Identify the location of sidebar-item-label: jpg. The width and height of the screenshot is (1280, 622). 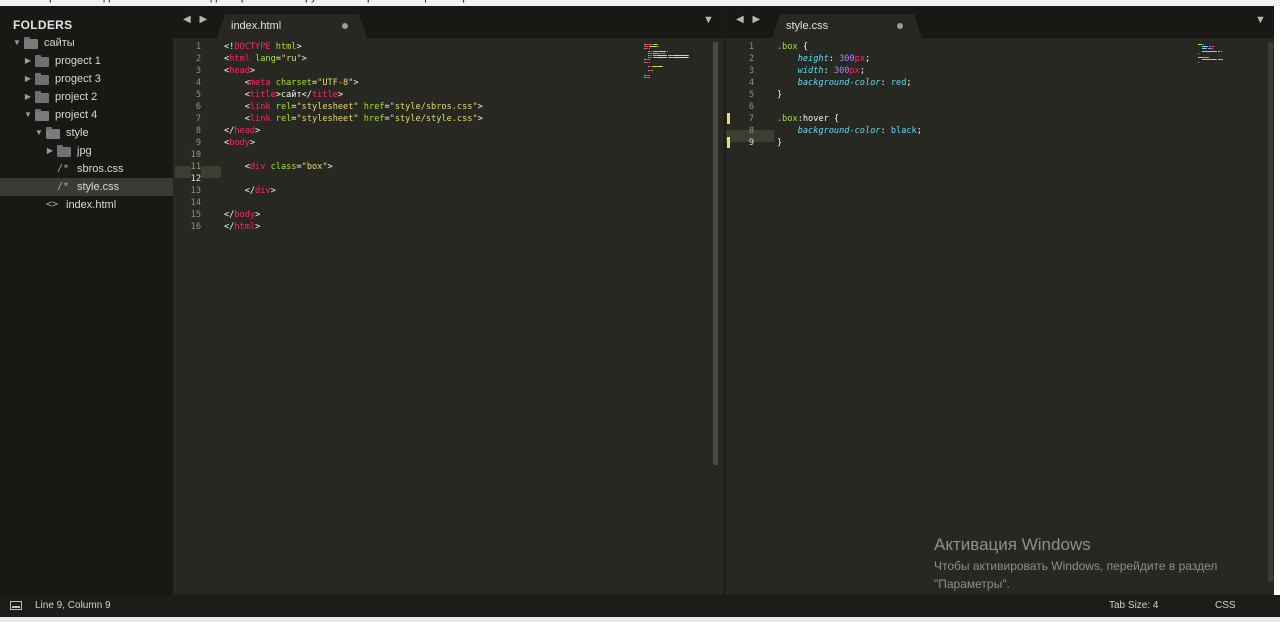
(84, 151).